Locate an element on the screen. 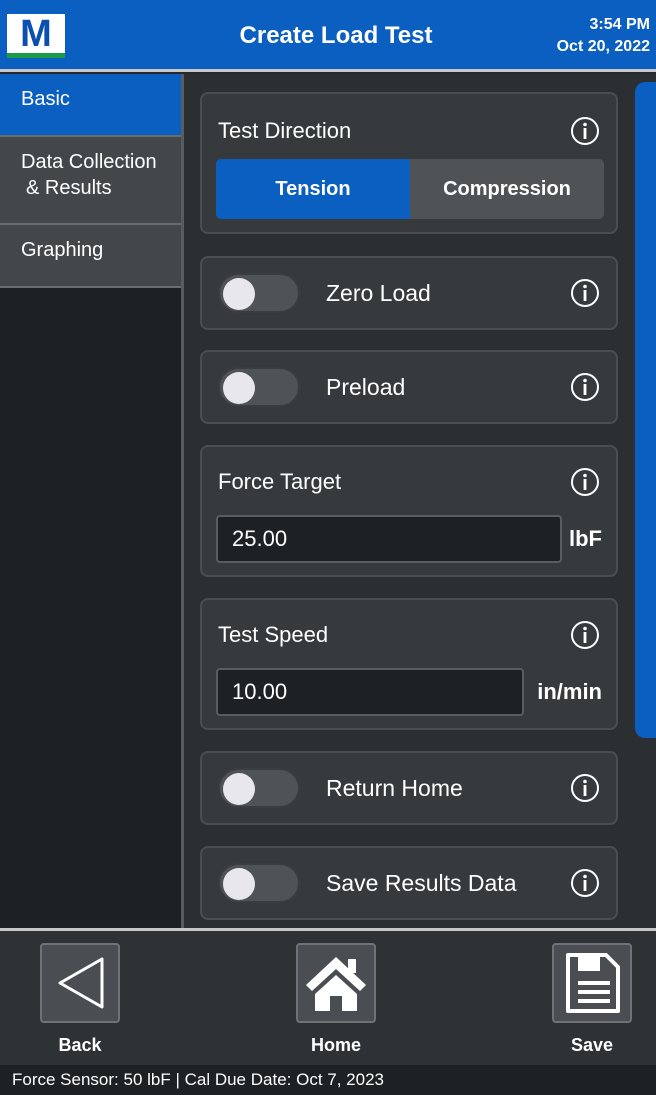 This screenshot has height=1095, width=656. app-header: M Create Load Test 3:54 PM Oct 20, 2022 is located at coordinates (328, 36).